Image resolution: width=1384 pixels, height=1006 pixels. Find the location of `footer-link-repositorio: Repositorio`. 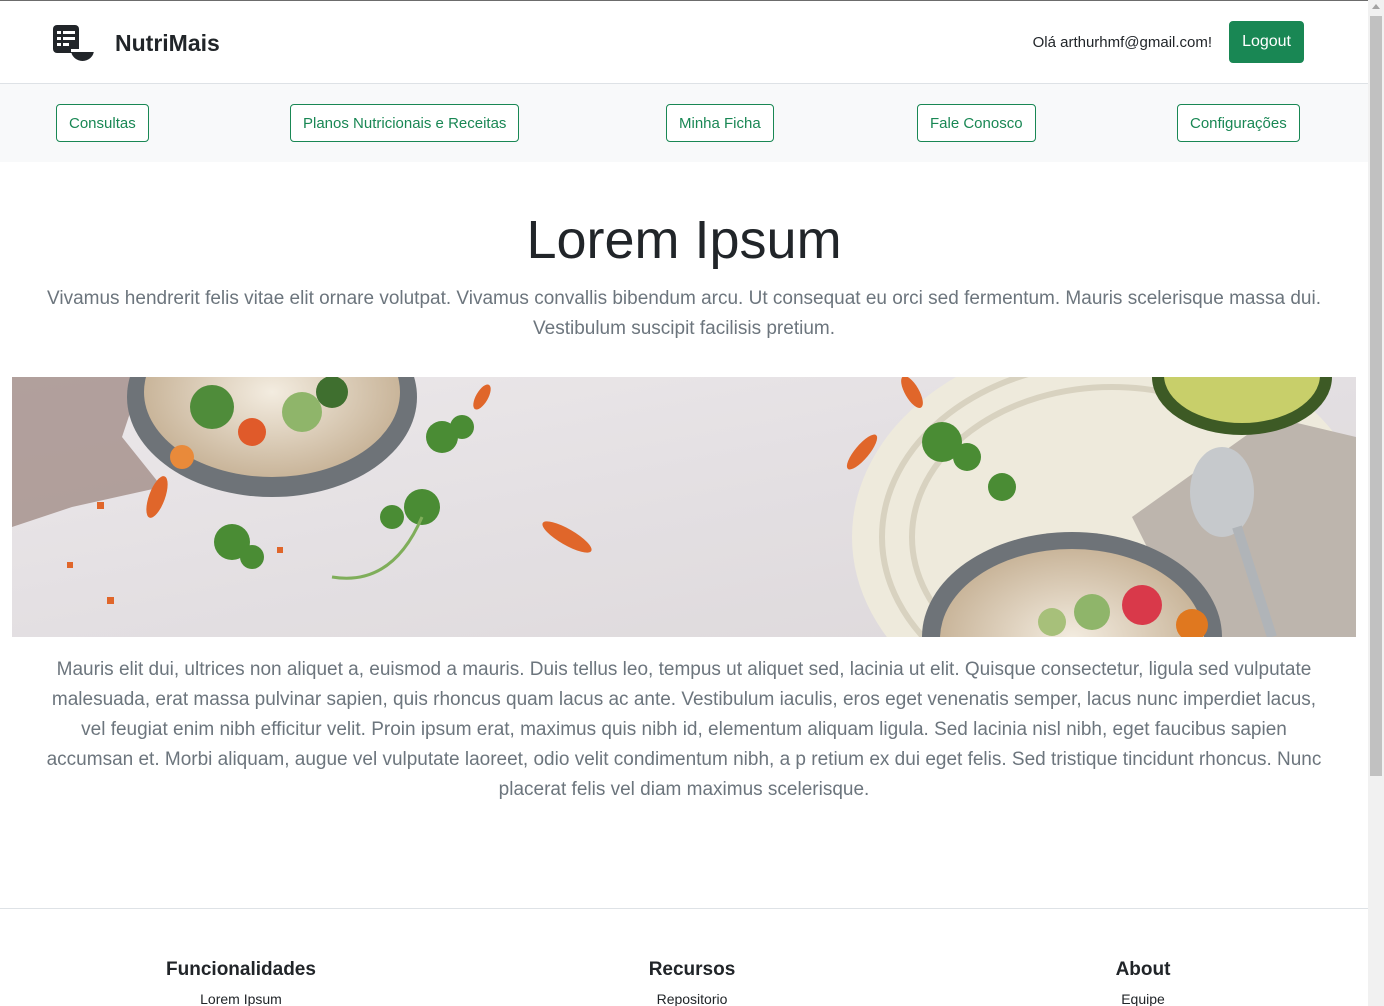

footer-link-repositorio: Repositorio is located at coordinates (692, 998).